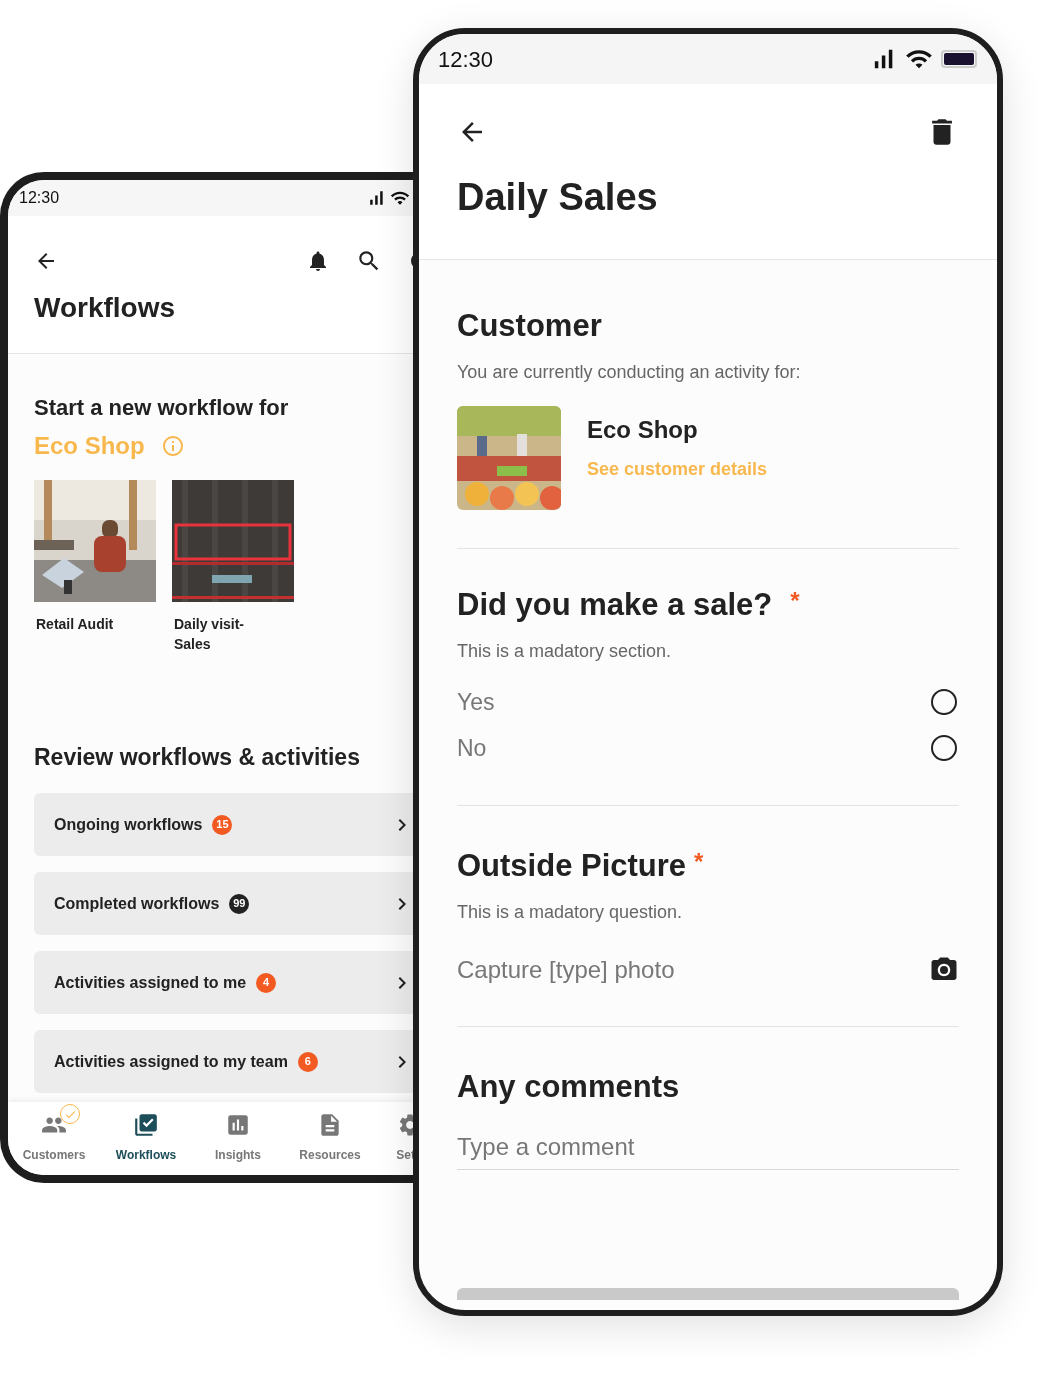  What do you see at coordinates (84, 624) in the screenshot?
I see `workflow-label: Retail Audit` at bounding box center [84, 624].